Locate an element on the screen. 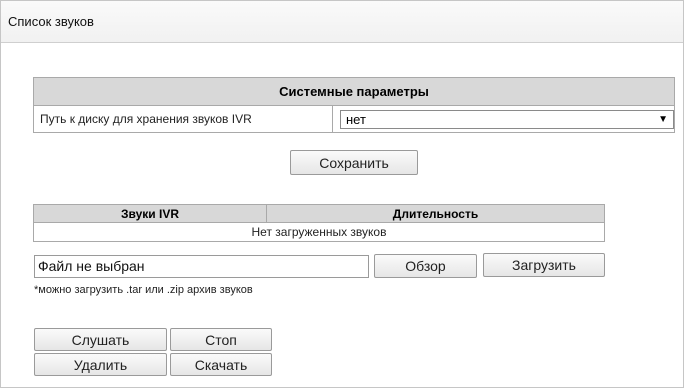 This screenshot has width=687, height=390. file-input: Файл не выбран is located at coordinates (201, 266).